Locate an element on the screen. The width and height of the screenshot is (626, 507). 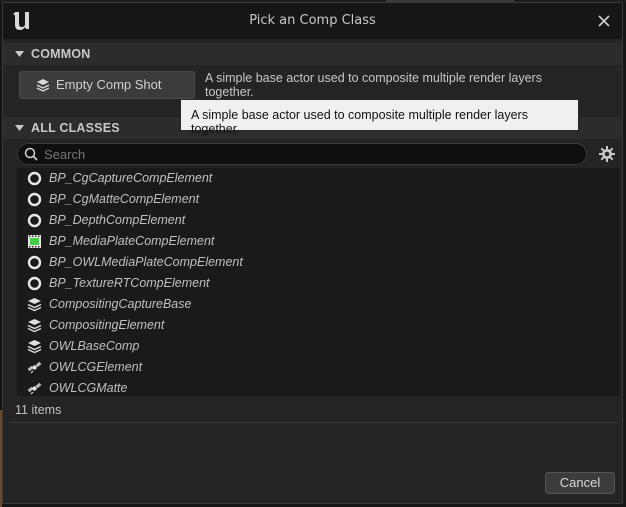
search-input is located at coordinates (309, 154).